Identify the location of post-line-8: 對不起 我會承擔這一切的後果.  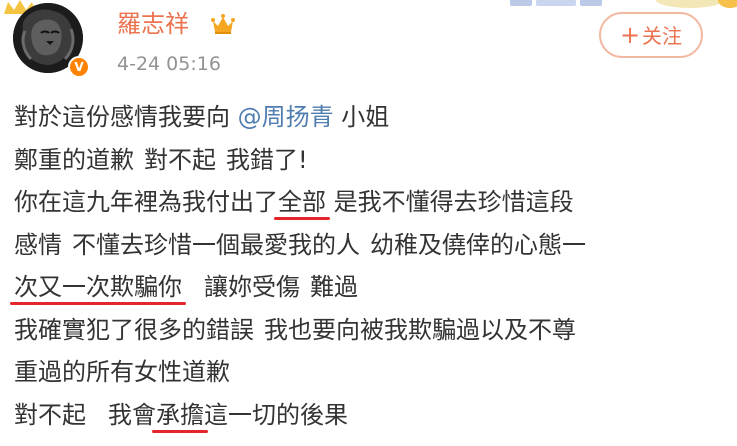
(181, 414).